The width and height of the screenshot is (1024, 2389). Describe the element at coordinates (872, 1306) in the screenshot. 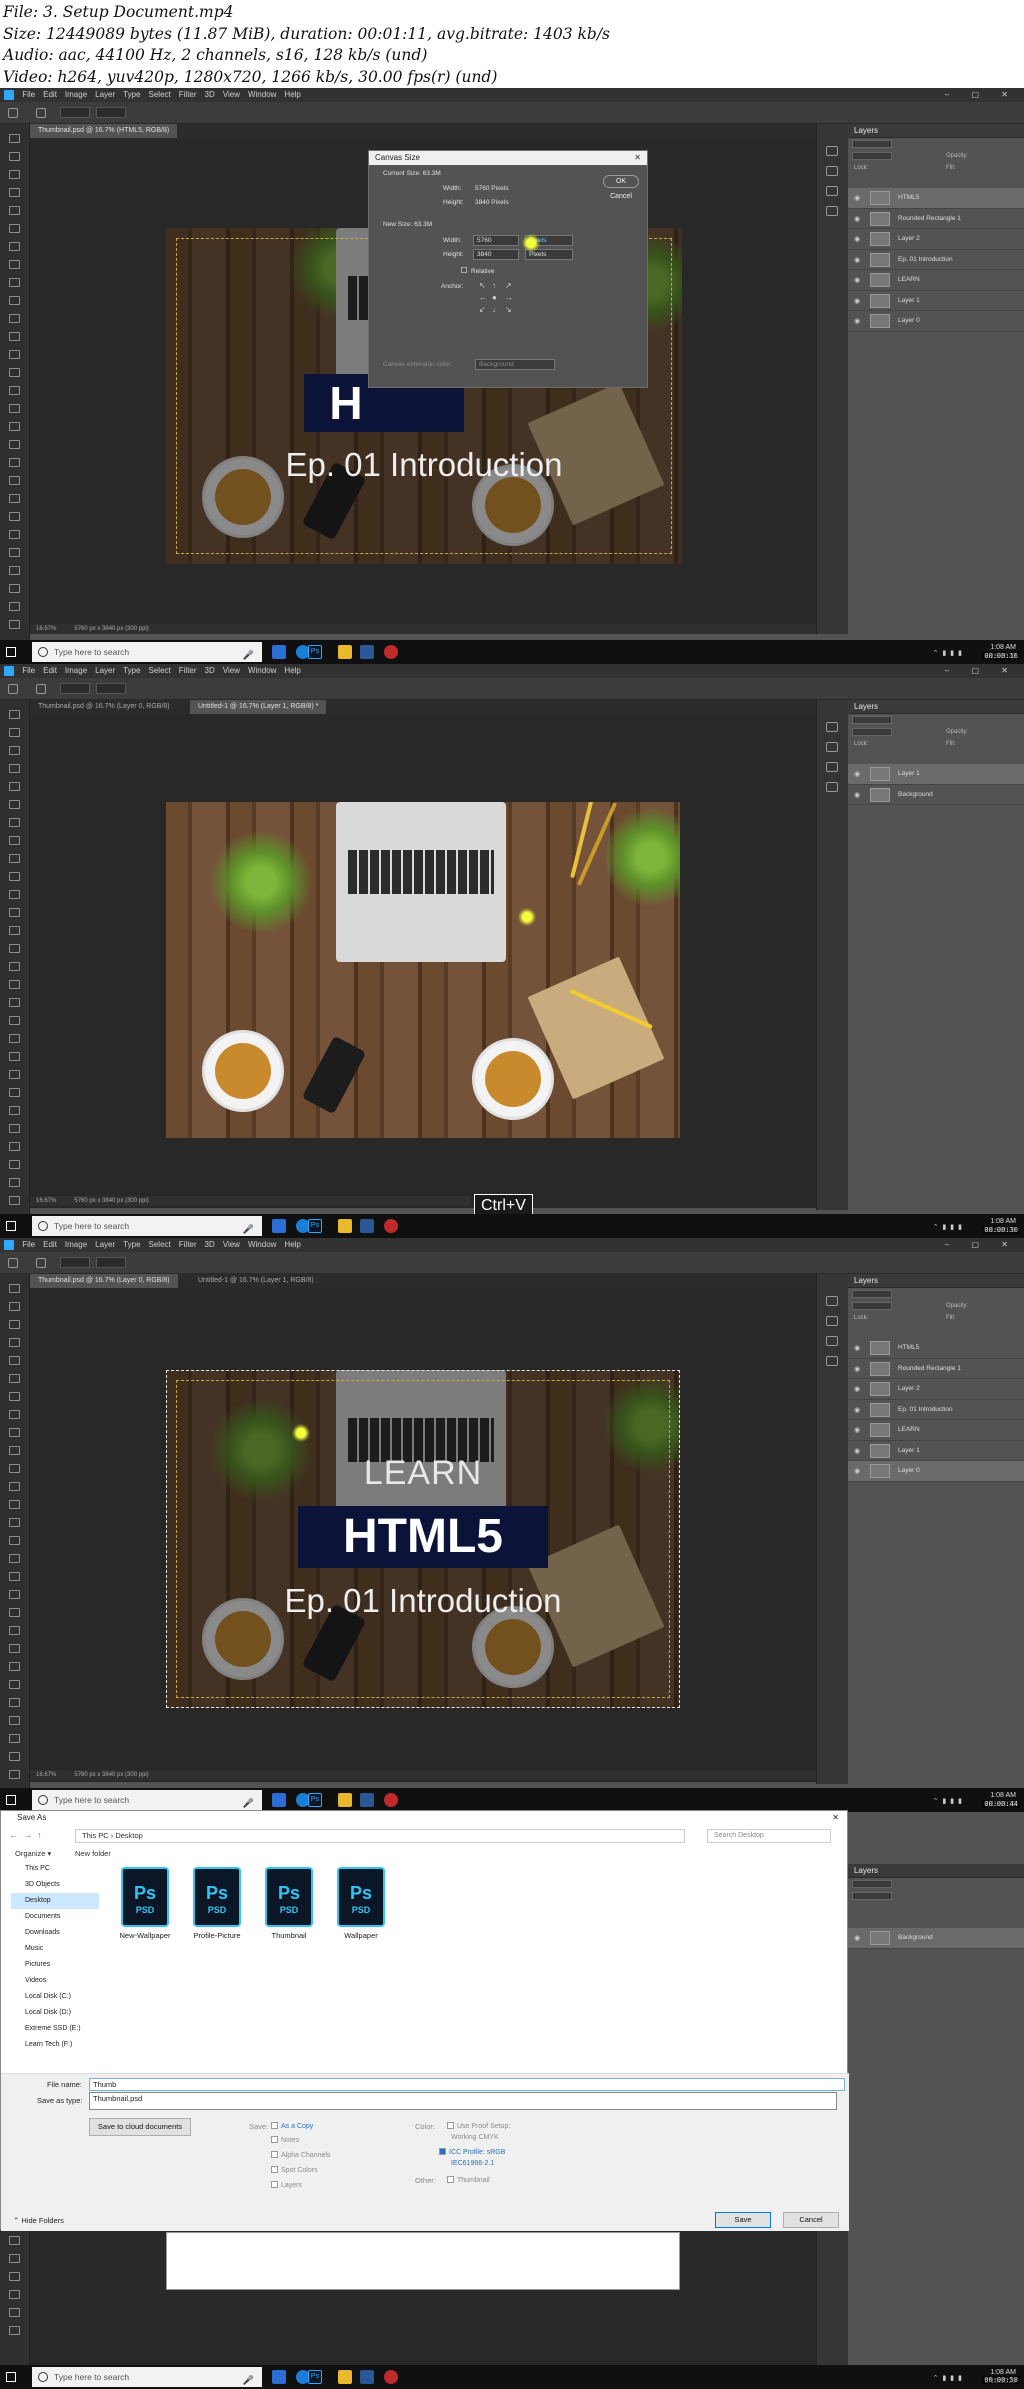

I see `blend-mode-select` at that location.